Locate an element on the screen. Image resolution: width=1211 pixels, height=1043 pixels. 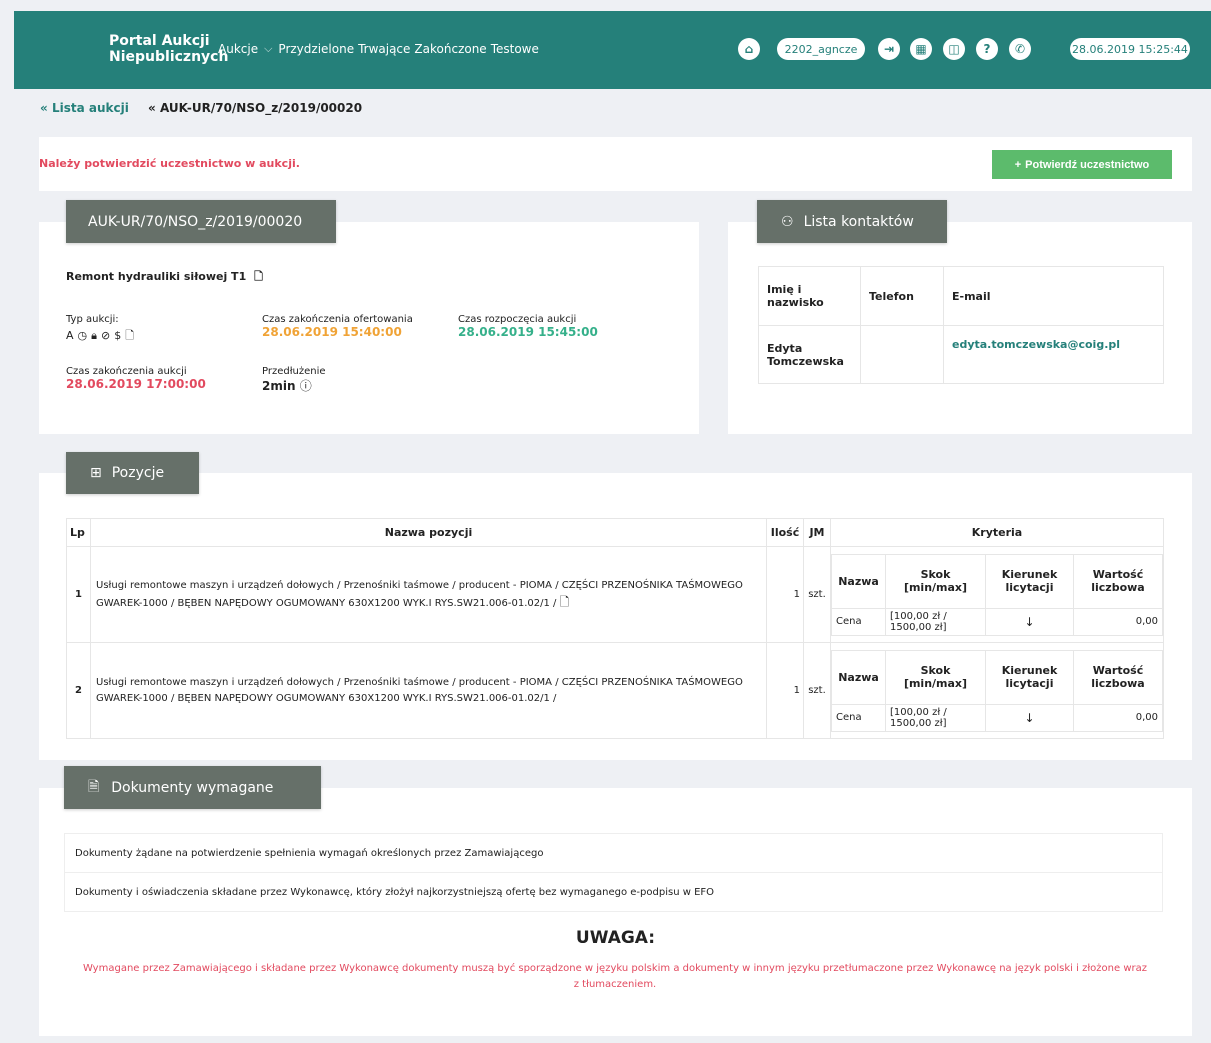
offer-end-label: Czas zakończenia ofertowania is located at coordinates (337, 319).